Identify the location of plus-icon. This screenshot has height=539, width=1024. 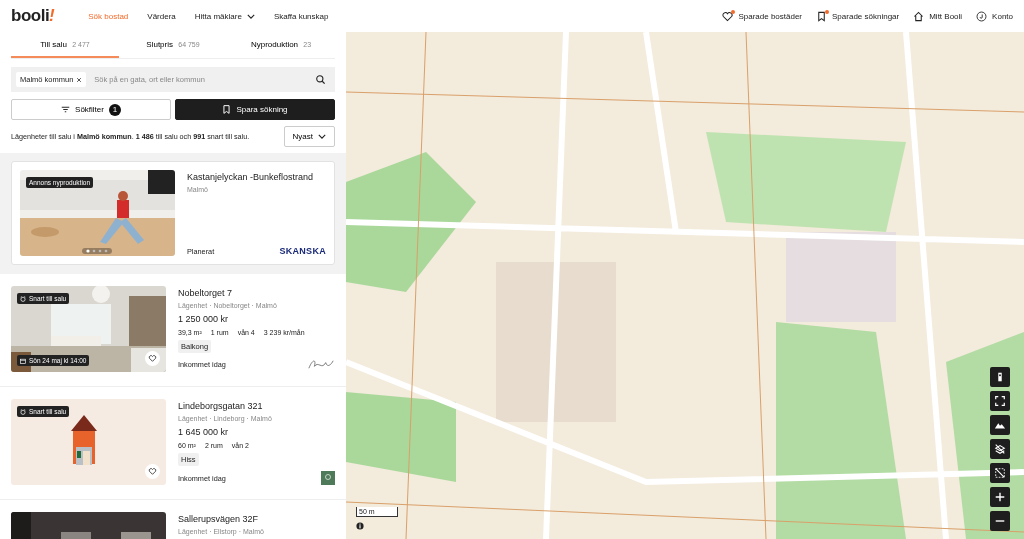
(1000, 497).